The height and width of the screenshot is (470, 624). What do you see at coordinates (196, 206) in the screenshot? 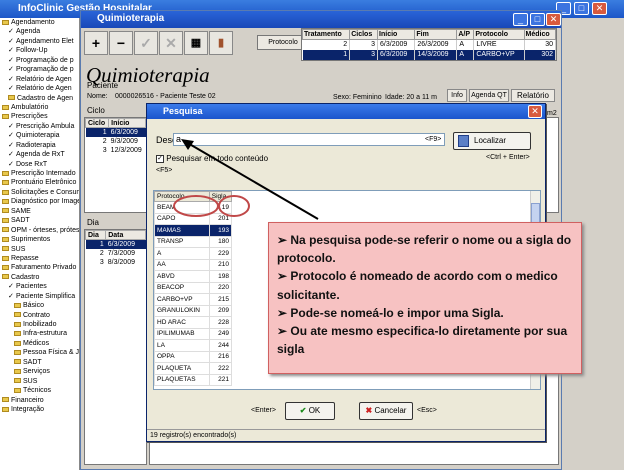
I see `protocolo-highlight-ellipse` at bounding box center [196, 206].